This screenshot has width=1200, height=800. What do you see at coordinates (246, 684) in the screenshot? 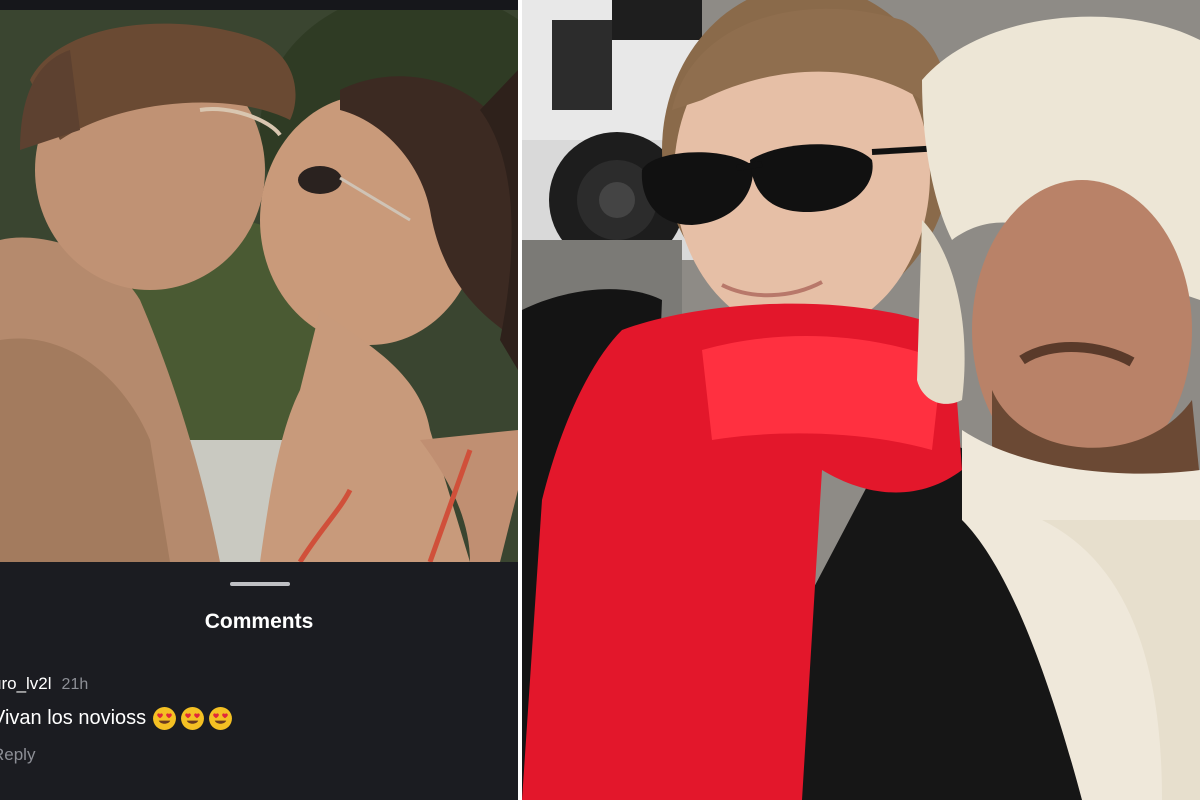
I see `comment-meta: uro_lv2l 21h` at bounding box center [246, 684].